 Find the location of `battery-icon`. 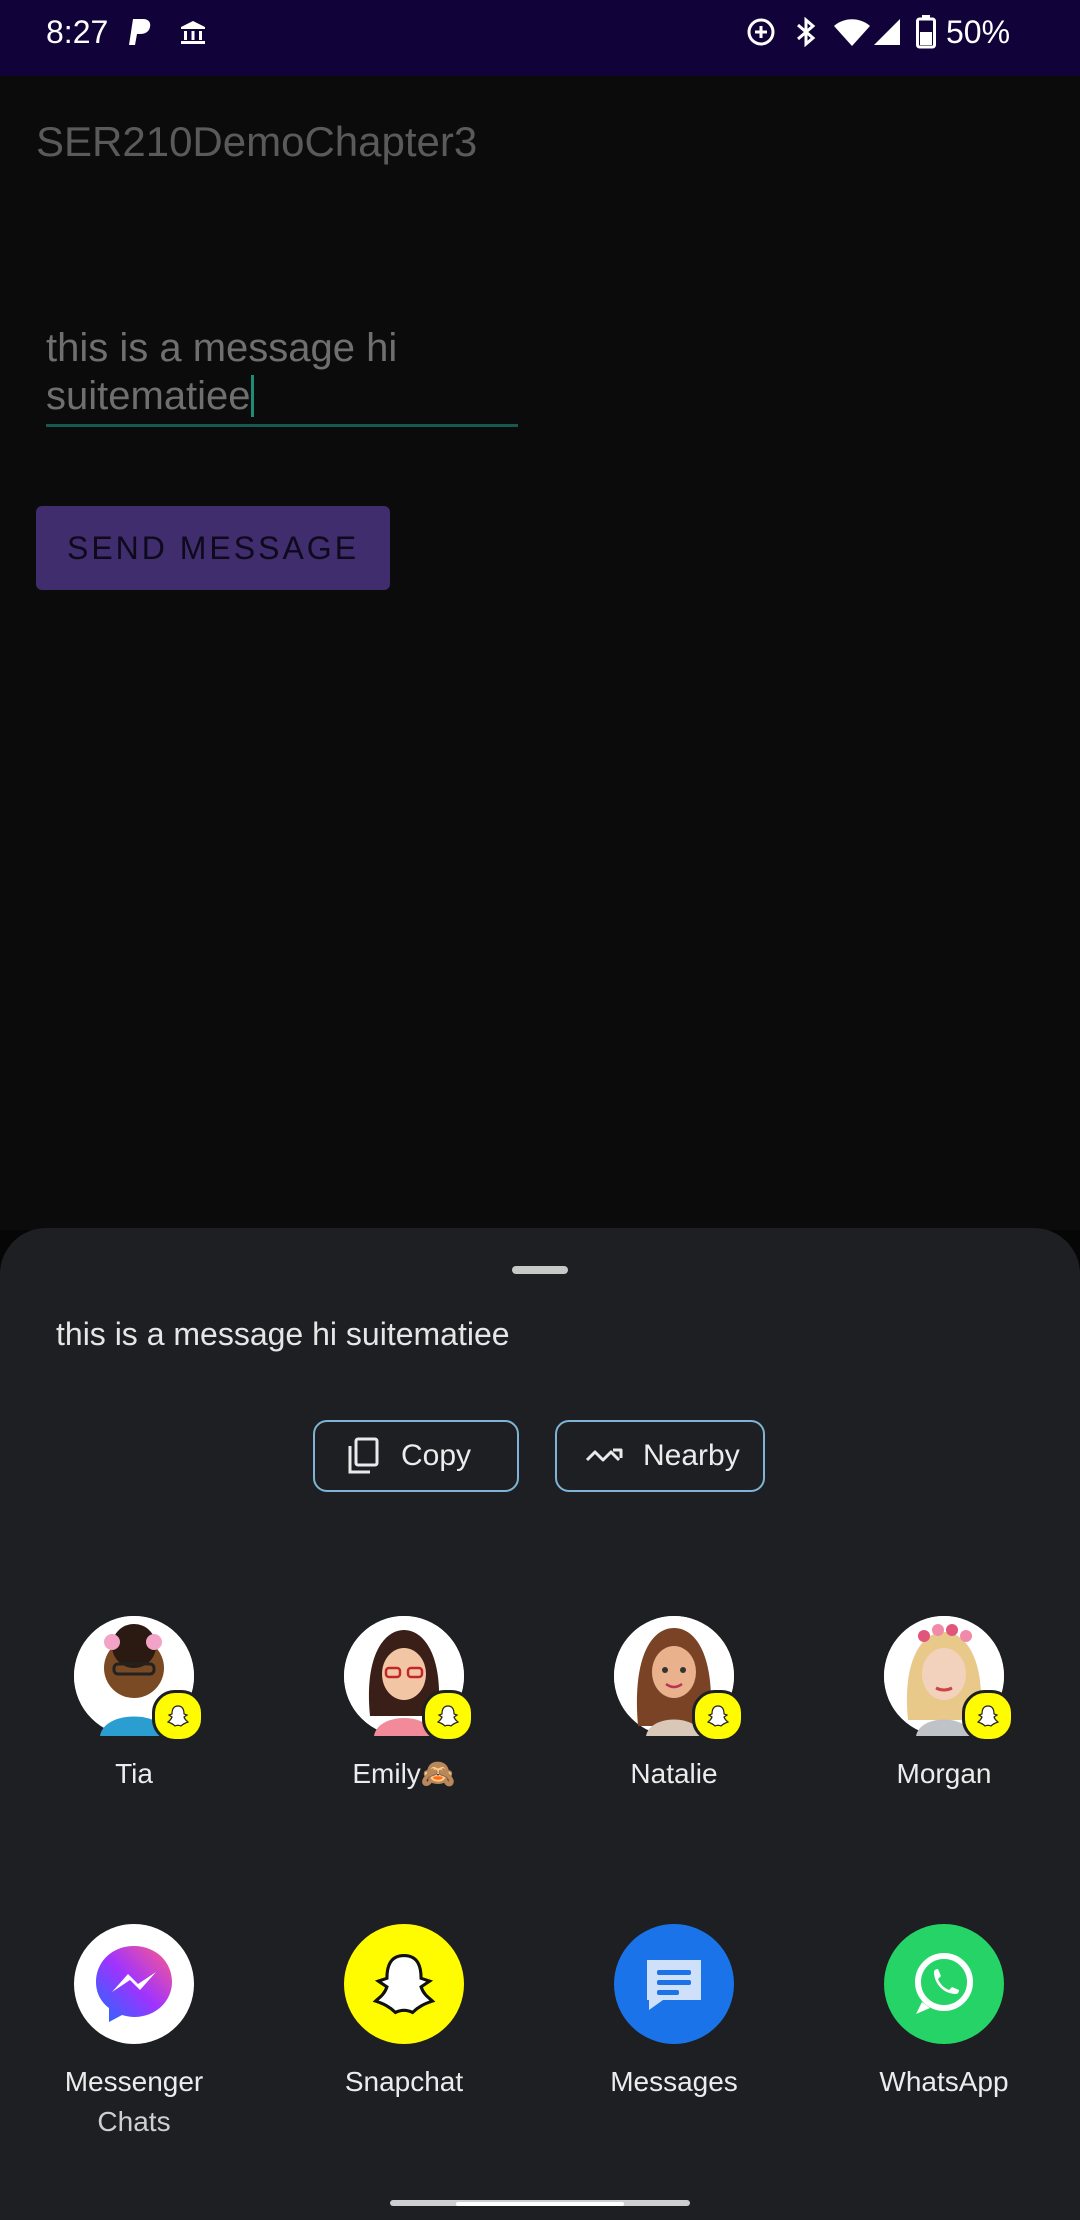

battery-icon is located at coordinates (926, 32).